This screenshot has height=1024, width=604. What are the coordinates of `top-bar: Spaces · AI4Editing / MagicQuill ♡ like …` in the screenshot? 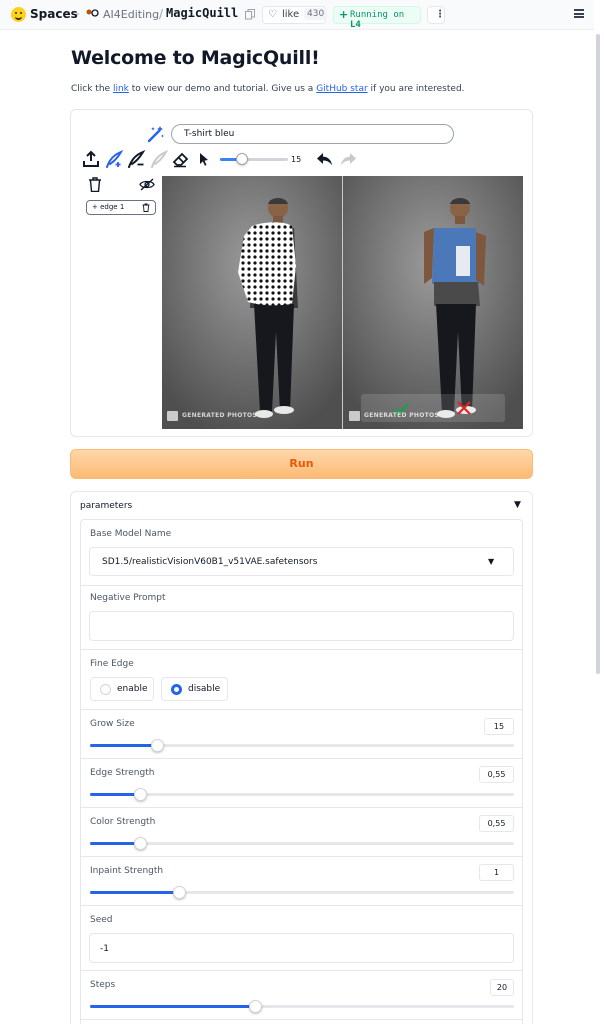 It's located at (297, 15).